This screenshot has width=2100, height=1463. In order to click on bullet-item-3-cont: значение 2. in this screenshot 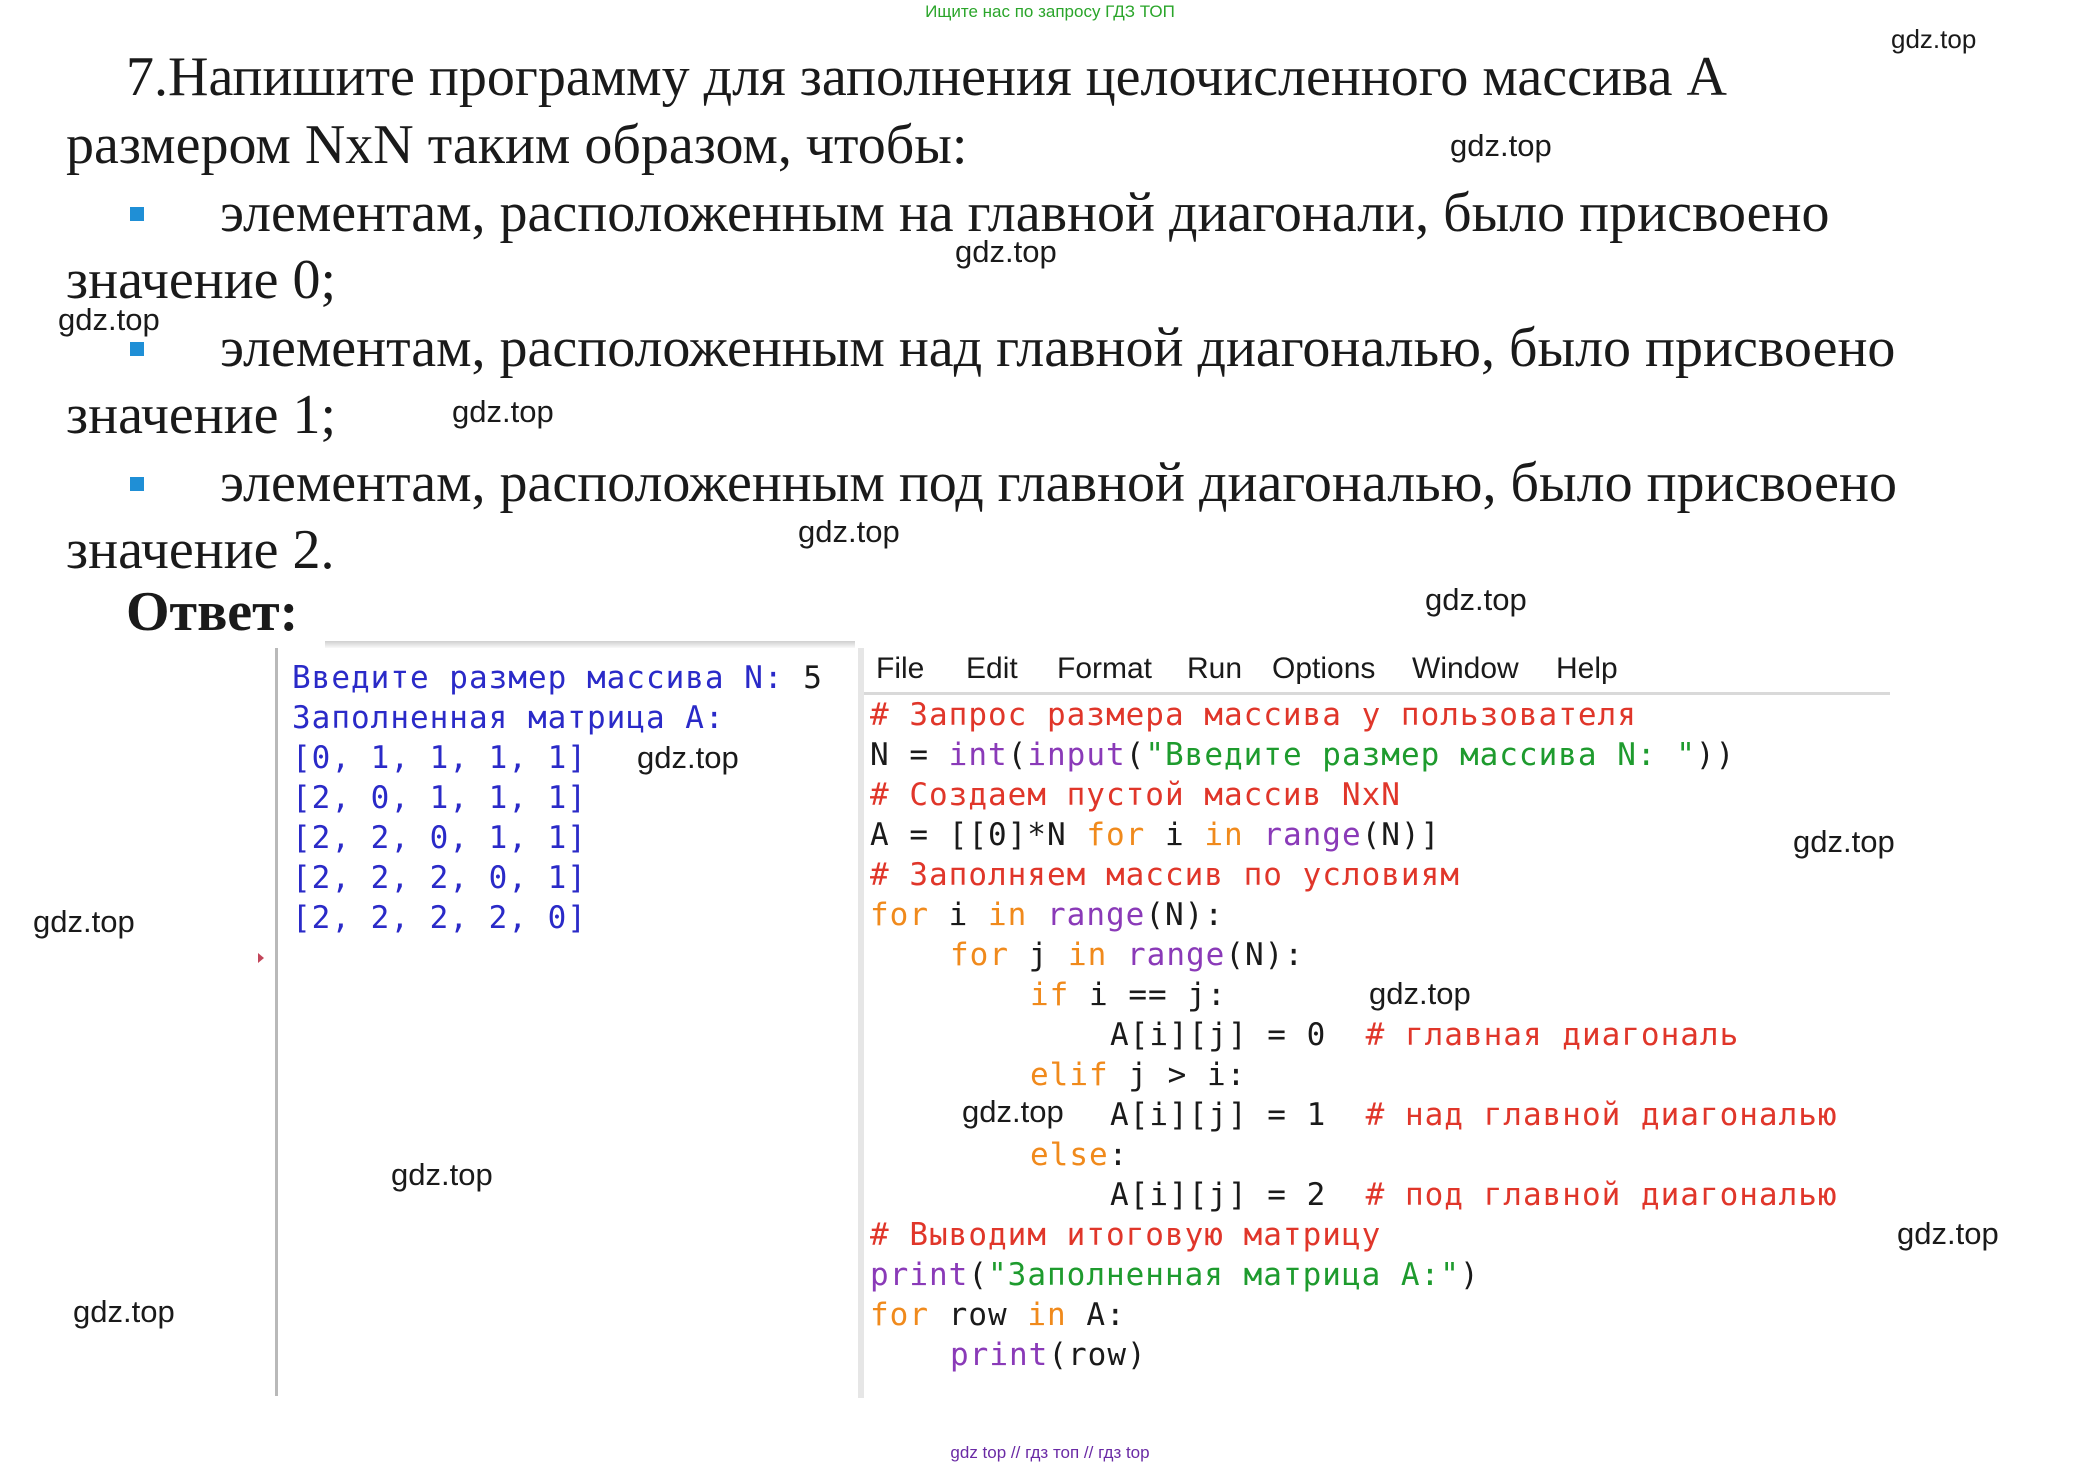, I will do `click(200, 550)`.